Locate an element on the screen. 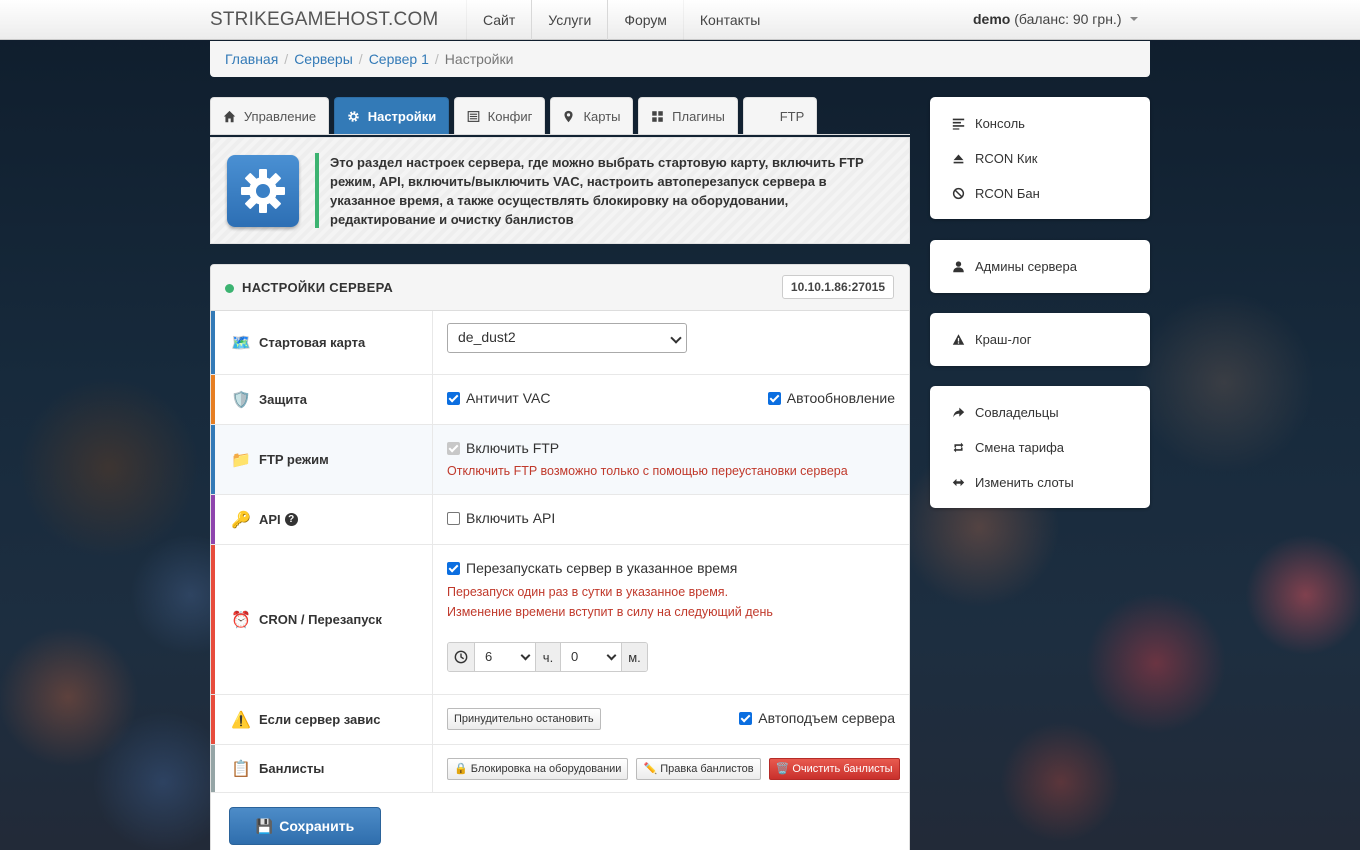 This screenshot has height=850, width=1360. autoraise-checkbox-group: Автоподъем сервера is located at coordinates (817, 718).